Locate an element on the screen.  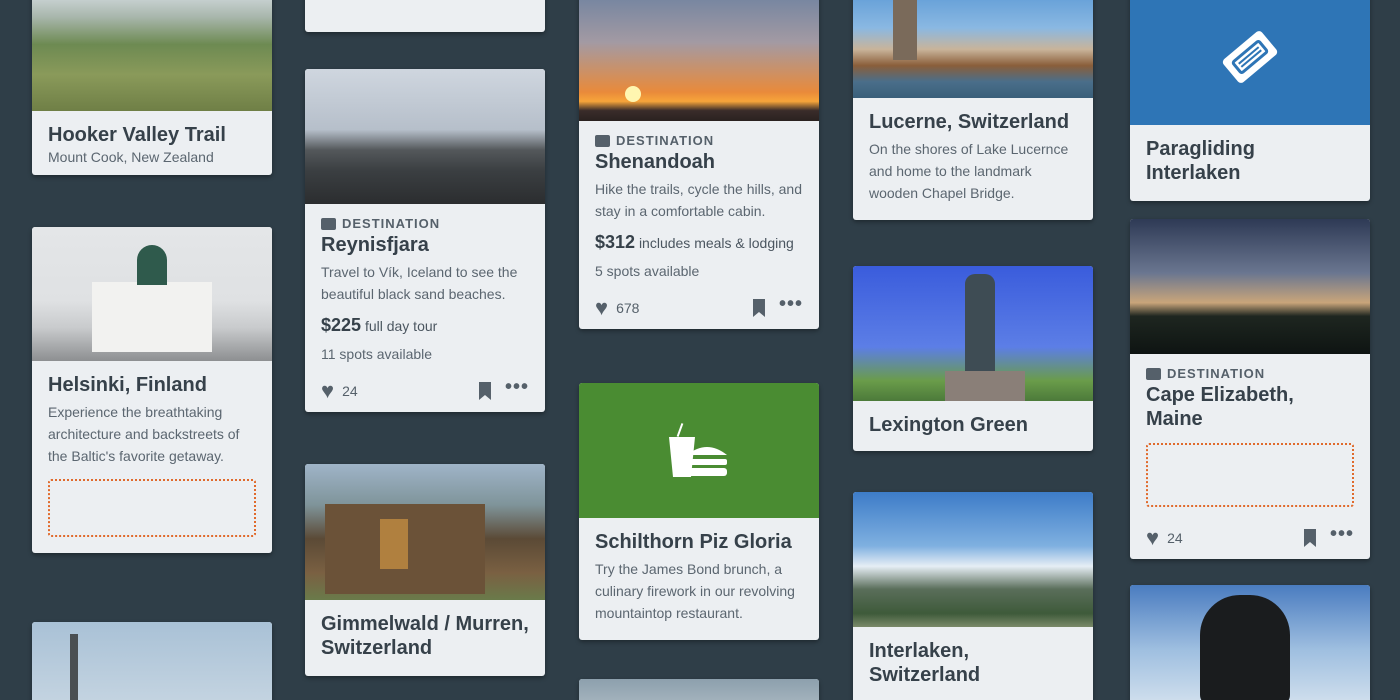
card-title: Lucerne, Switzerland is located at coordinates (969, 122).